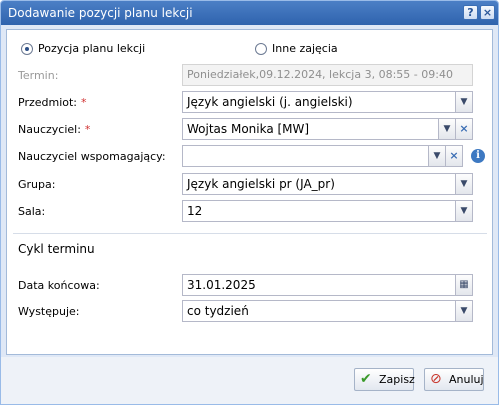  I want to click on data-koncowa-value: 31.01.2025, so click(221, 285).